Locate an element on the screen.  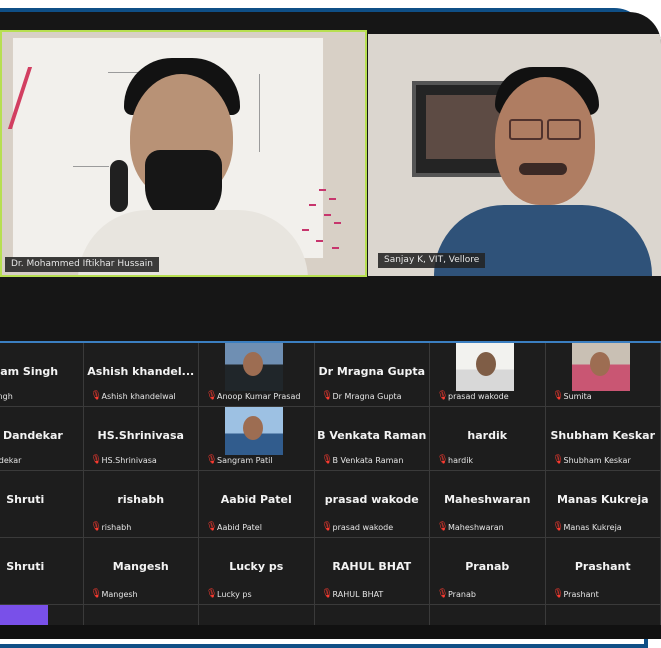
participant-display-name: Aabid Patel is located at coordinates (256, 499).